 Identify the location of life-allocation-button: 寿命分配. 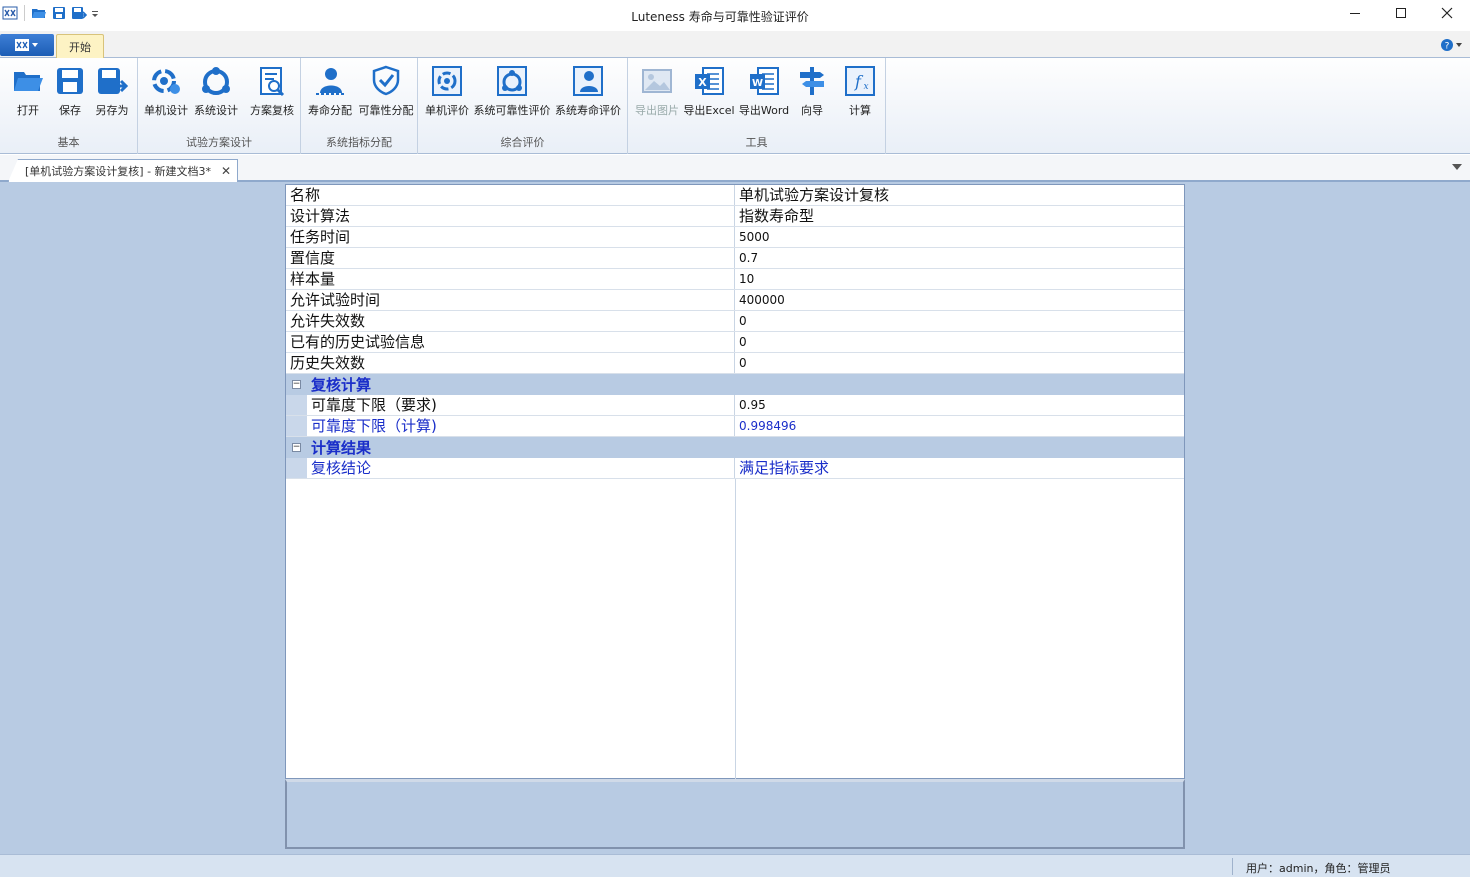
(330, 91).